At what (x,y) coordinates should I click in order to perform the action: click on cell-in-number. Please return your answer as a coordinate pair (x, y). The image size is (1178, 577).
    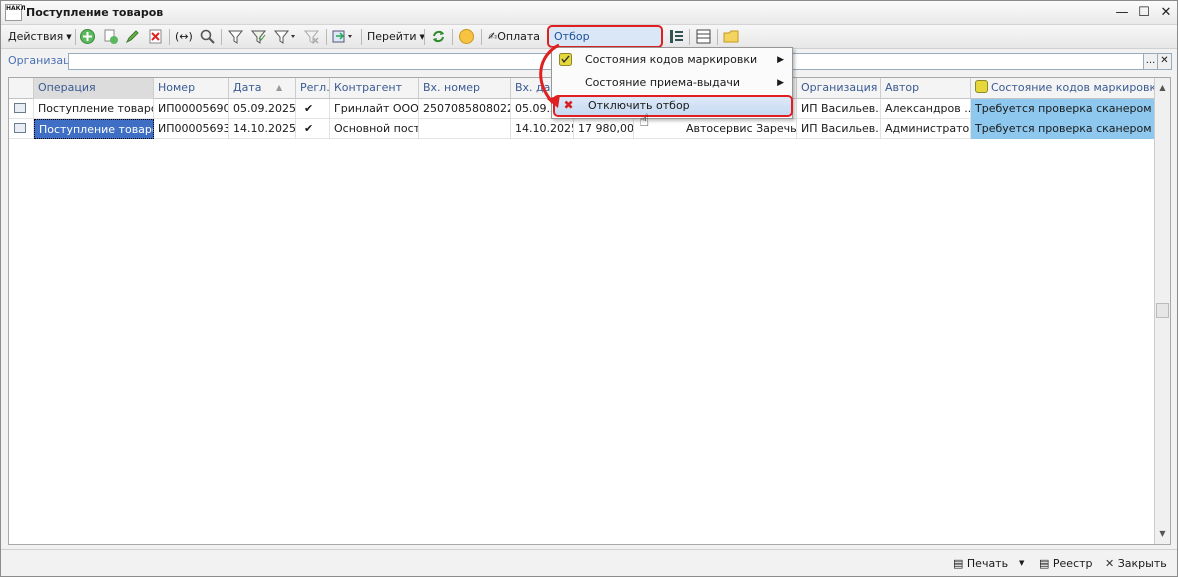
    Looking at the image, I should click on (465, 129).